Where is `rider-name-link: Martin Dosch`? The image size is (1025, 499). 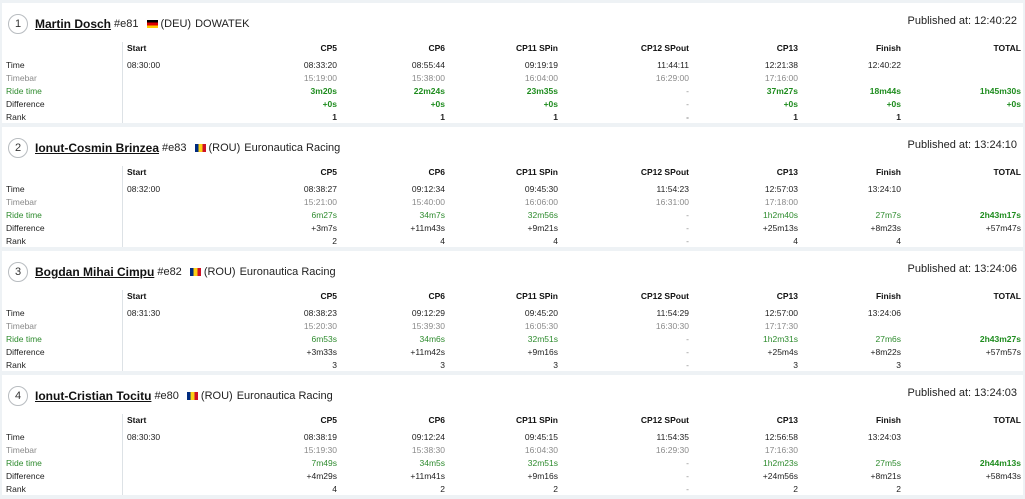
rider-name-link: Martin Dosch is located at coordinates (73, 24).